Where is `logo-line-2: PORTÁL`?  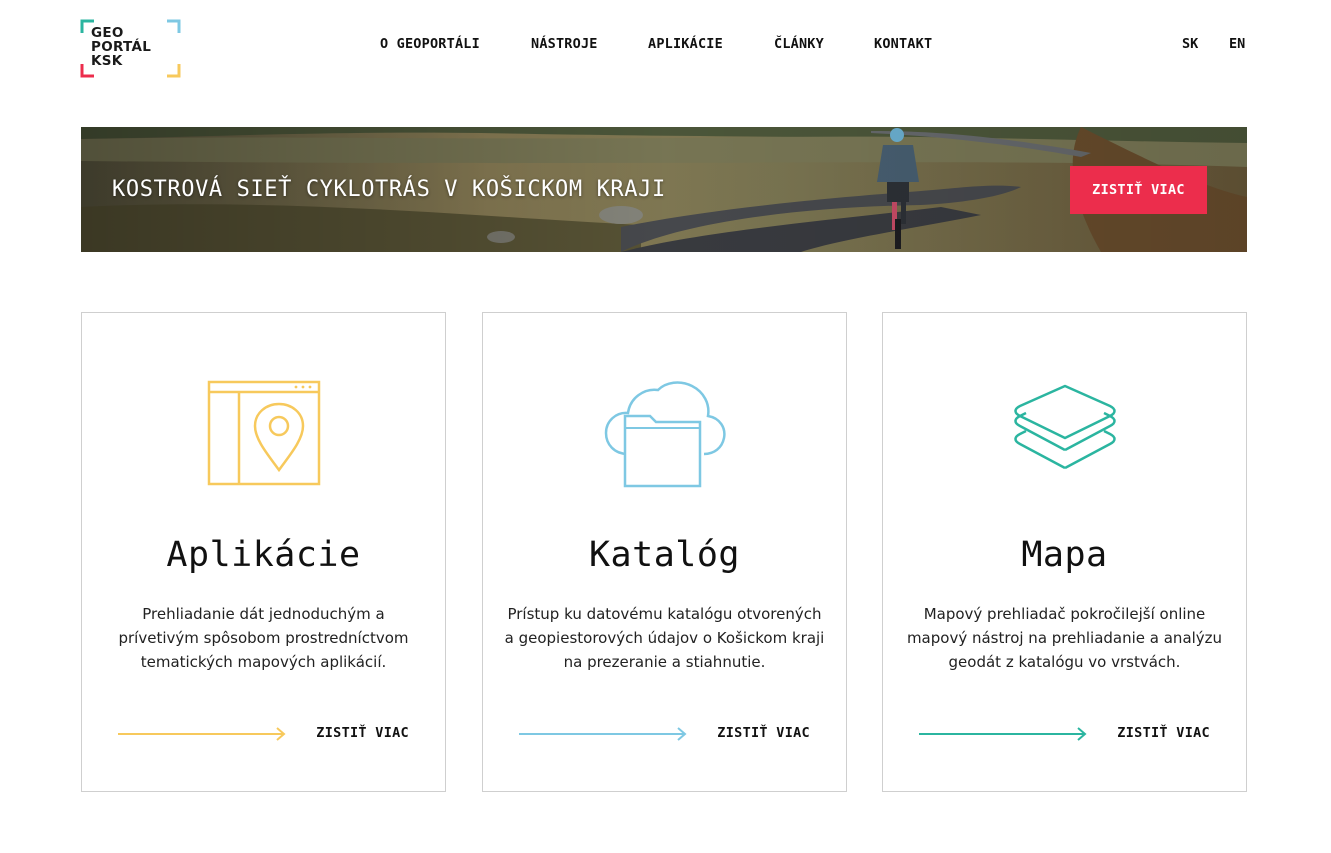 logo-line-2: PORTÁL is located at coordinates (121, 47).